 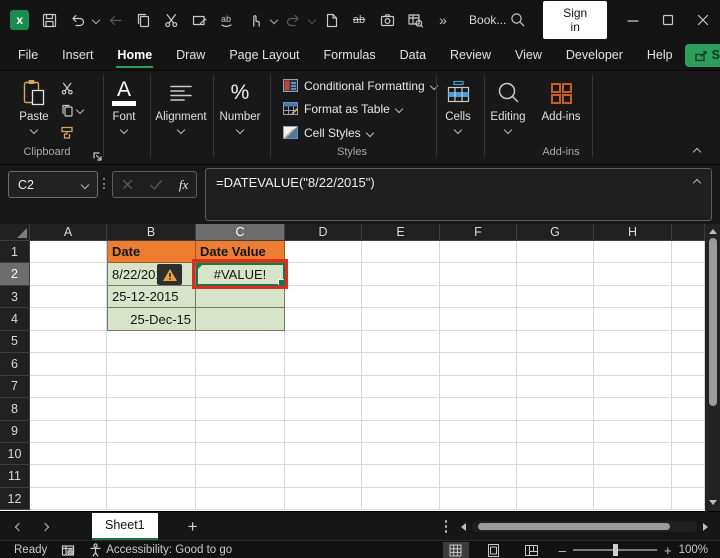 I want to click on cell-G10, so click(x=555, y=454).